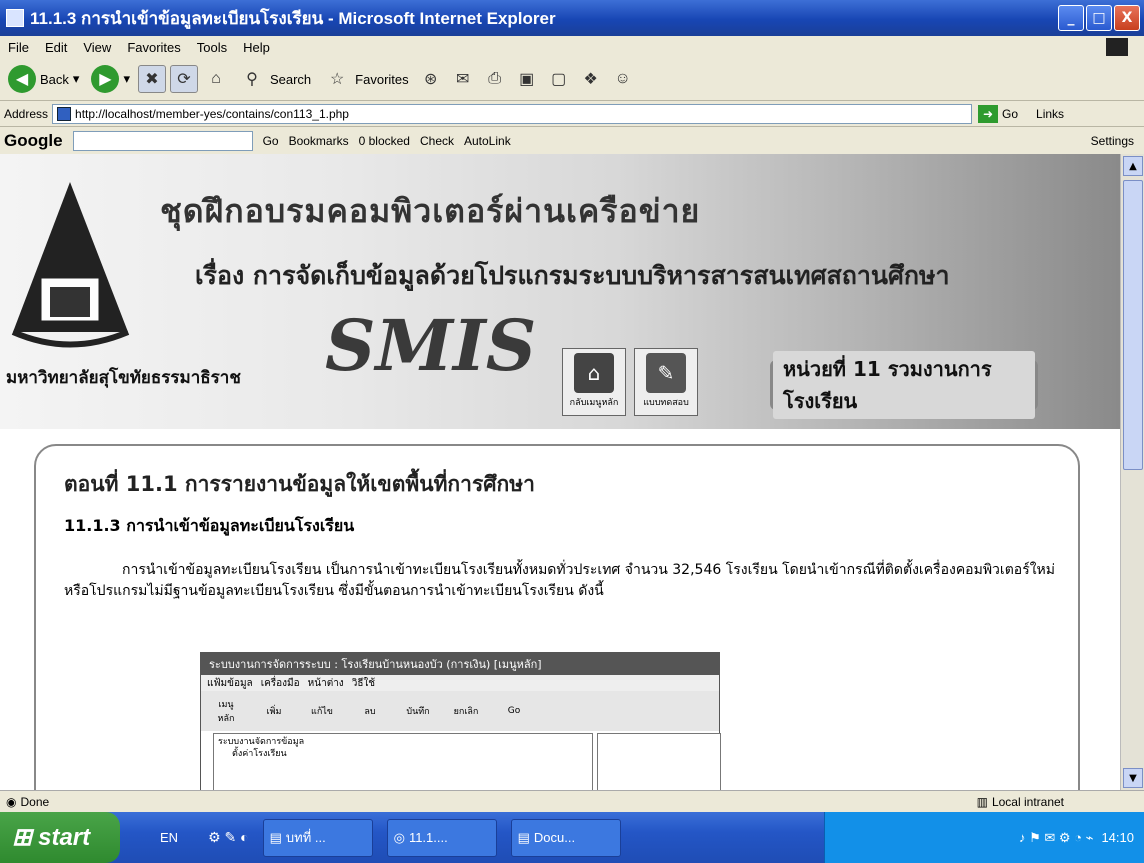 The height and width of the screenshot is (863, 1144). What do you see at coordinates (460, 683) in the screenshot?
I see `embedded-menu: แฟ้มข้อมูล เครื่องมือ หน้าต่าง วิธีใช้` at bounding box center [460, 683].